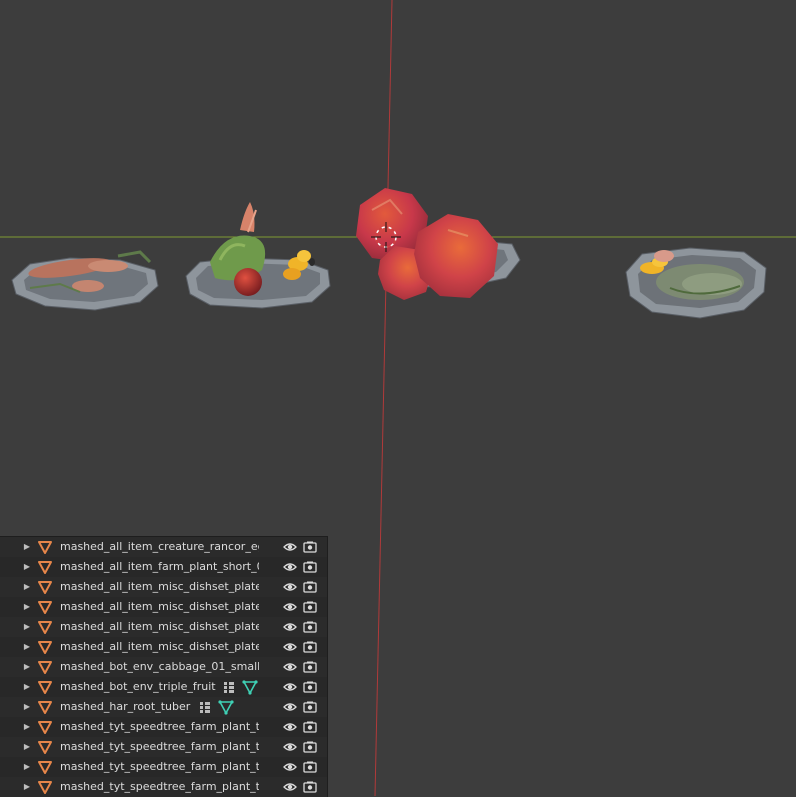 Image resolution: width=796 pixels, height=797 pixels. Describe the element at coordinates (159, 567) in the screenshot. I see `object-name-label: mashed_all_item_farm_plant_short_01` at that location.